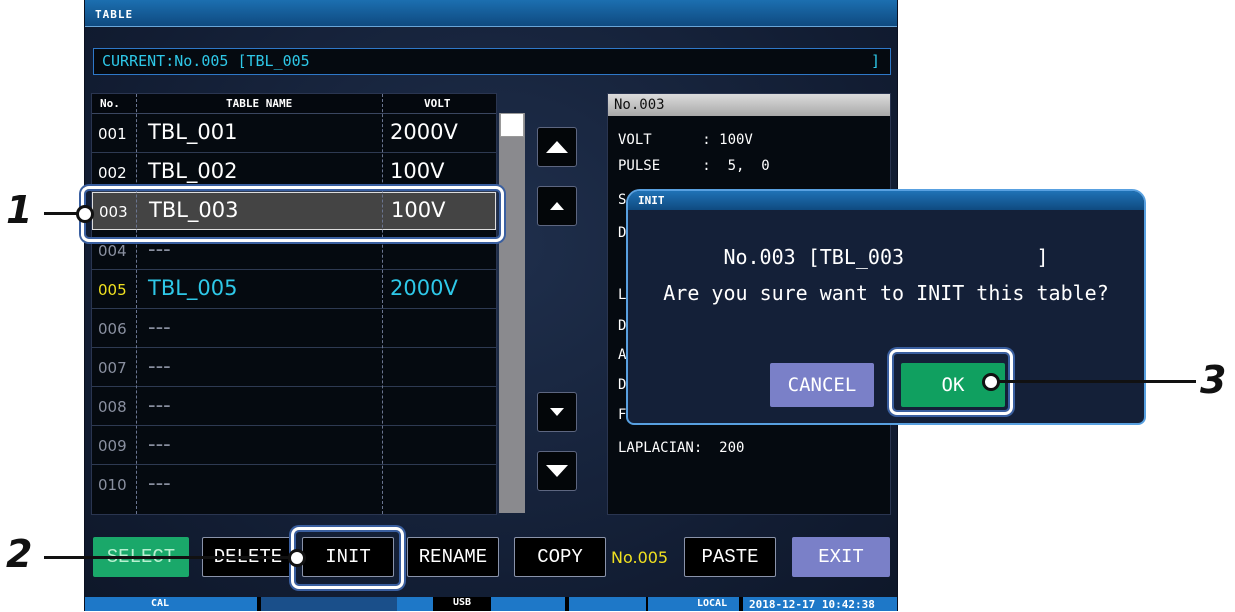 The image size is (1235, 612). Describe the element at coordinates (730, 557) in the screenshot. I see `paste-button: PASTE` at that location.